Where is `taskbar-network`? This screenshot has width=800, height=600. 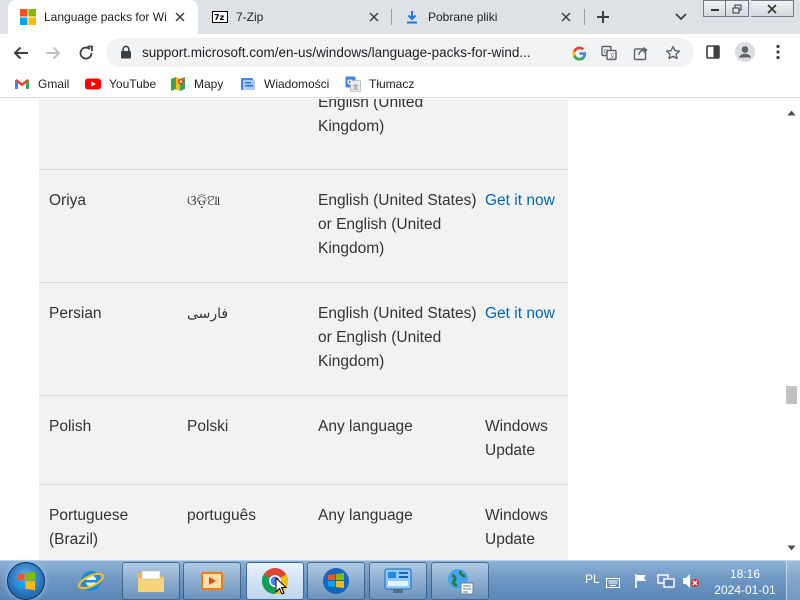
taskbar-network is located at coordinates (460, 581).